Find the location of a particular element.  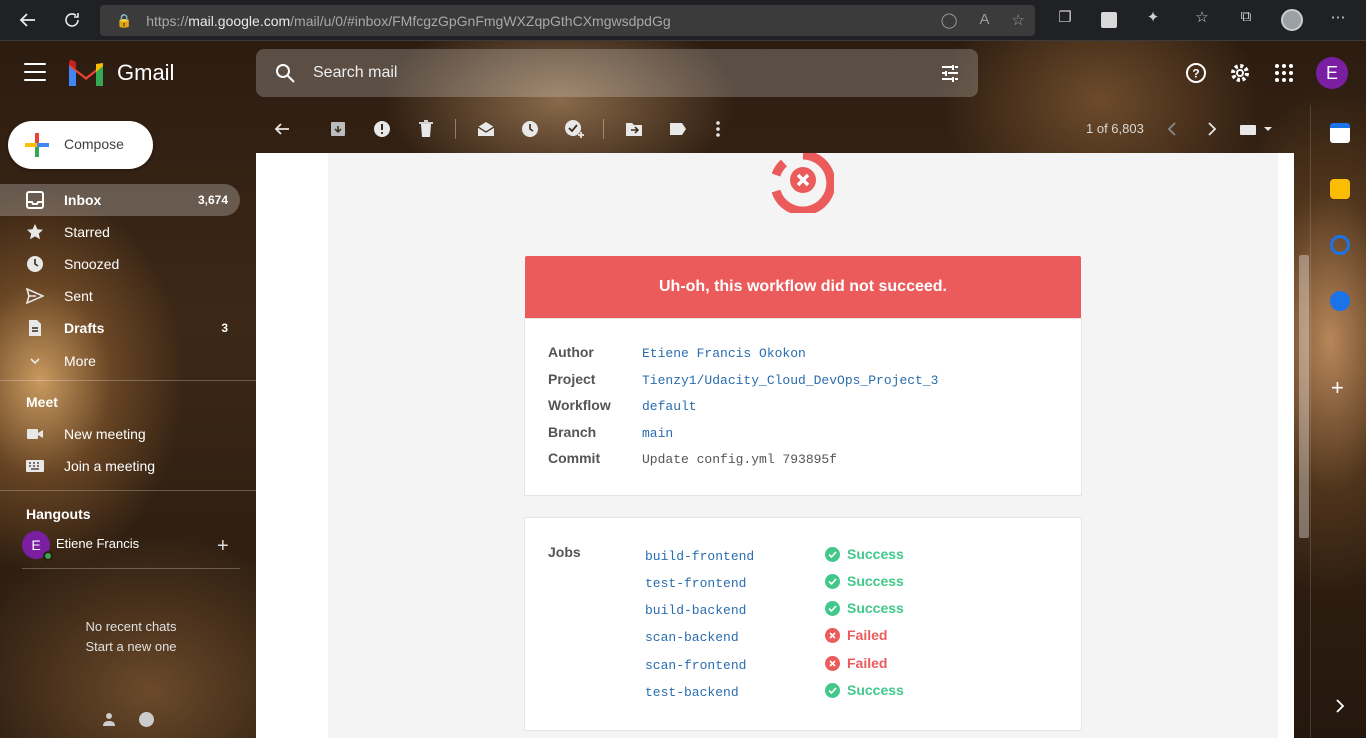

add-chat-plus-icon: + is located at coordinates (223, 546).